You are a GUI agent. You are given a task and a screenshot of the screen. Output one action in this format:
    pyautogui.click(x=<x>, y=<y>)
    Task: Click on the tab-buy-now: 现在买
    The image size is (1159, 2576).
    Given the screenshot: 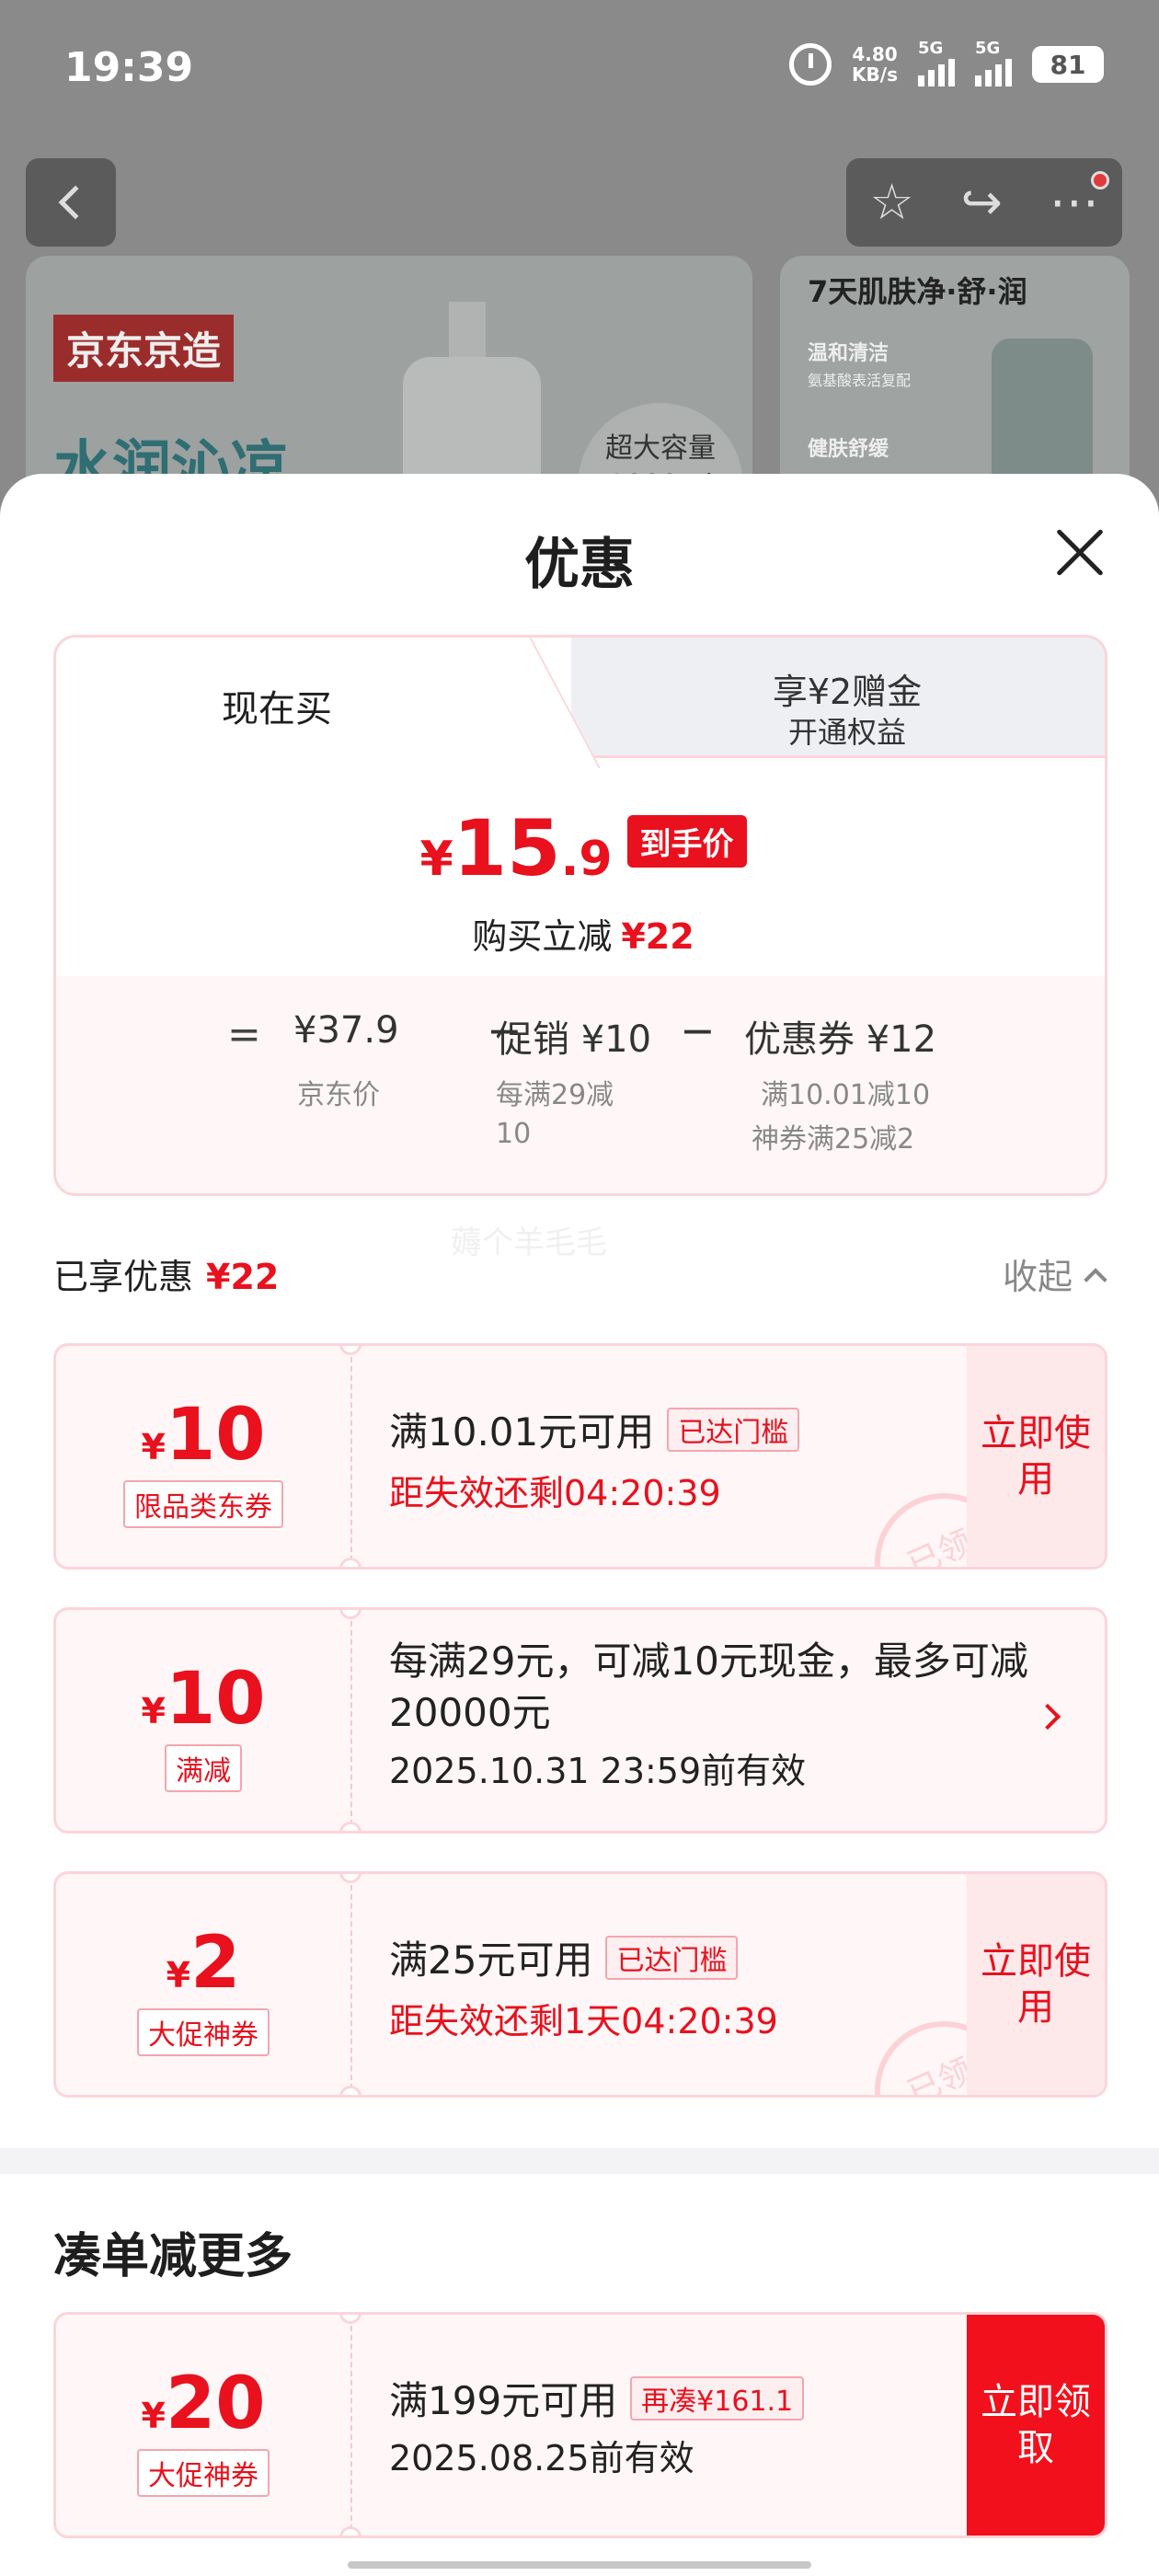 What is the action you would take?
    pyautogui.click(x=313, y=700)
    